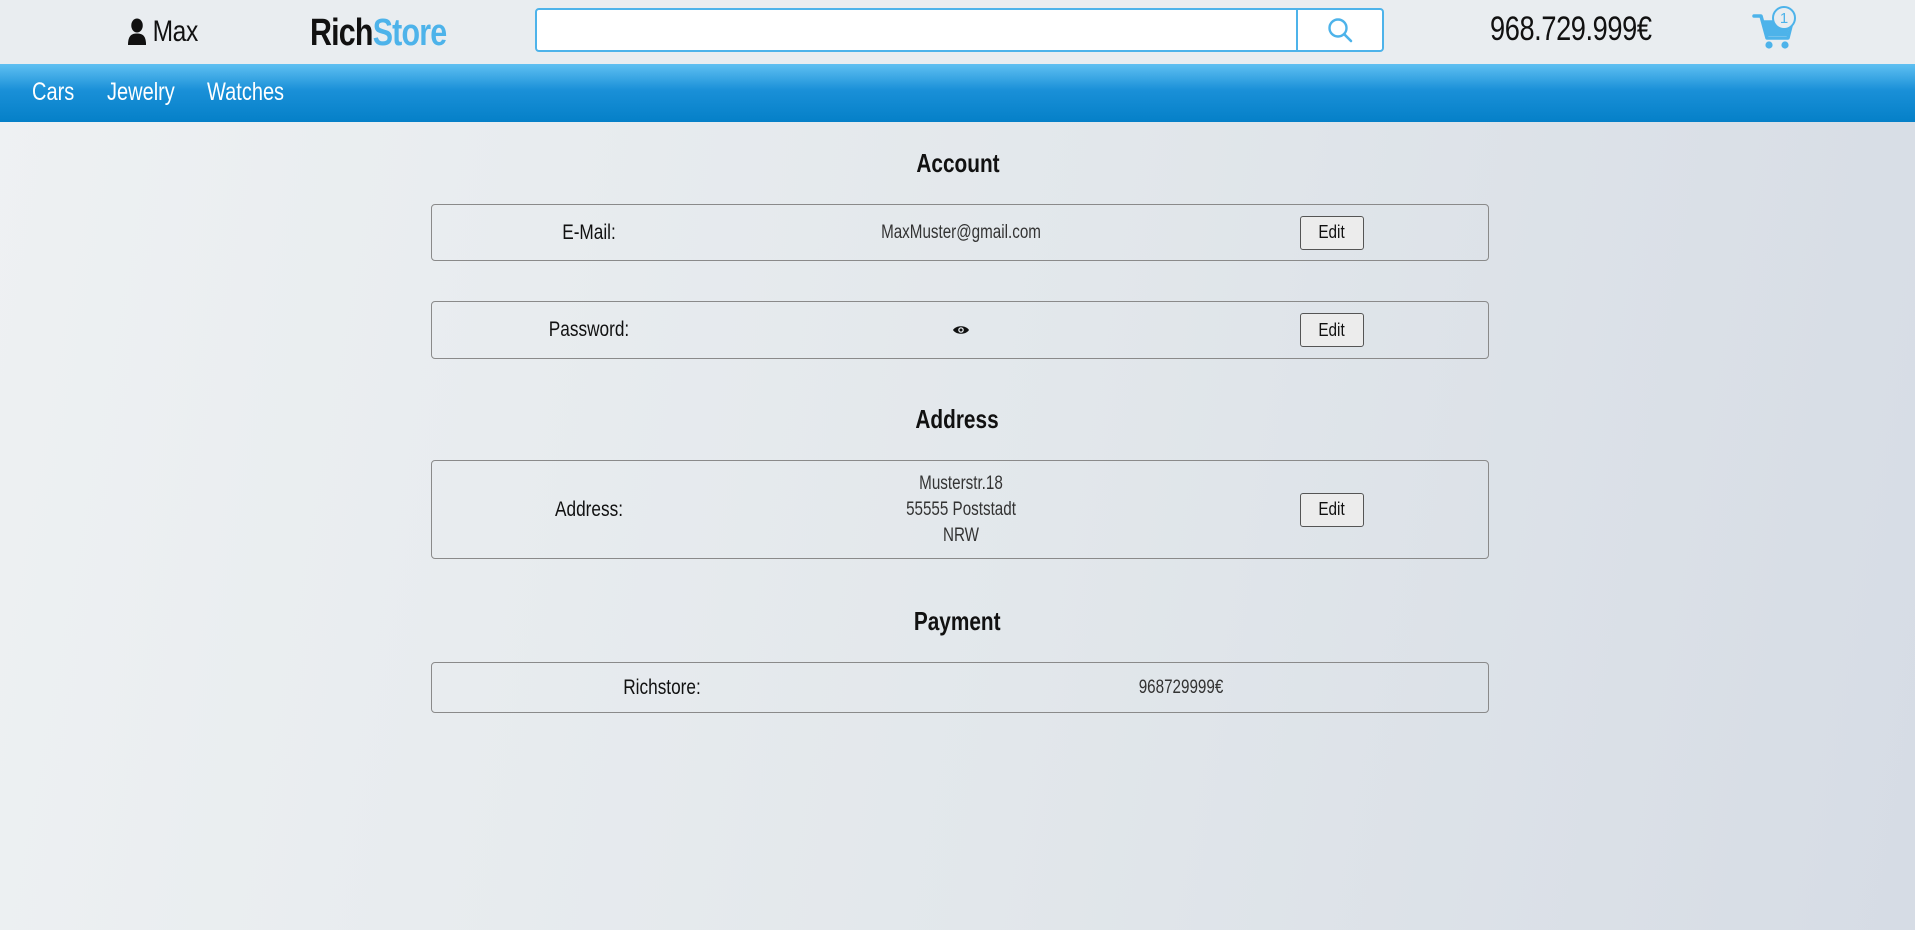 The width and height of the screenshot is (1915, 930). I want to click on category-nav: Cars Jewelry Watches, so click(957, 93).